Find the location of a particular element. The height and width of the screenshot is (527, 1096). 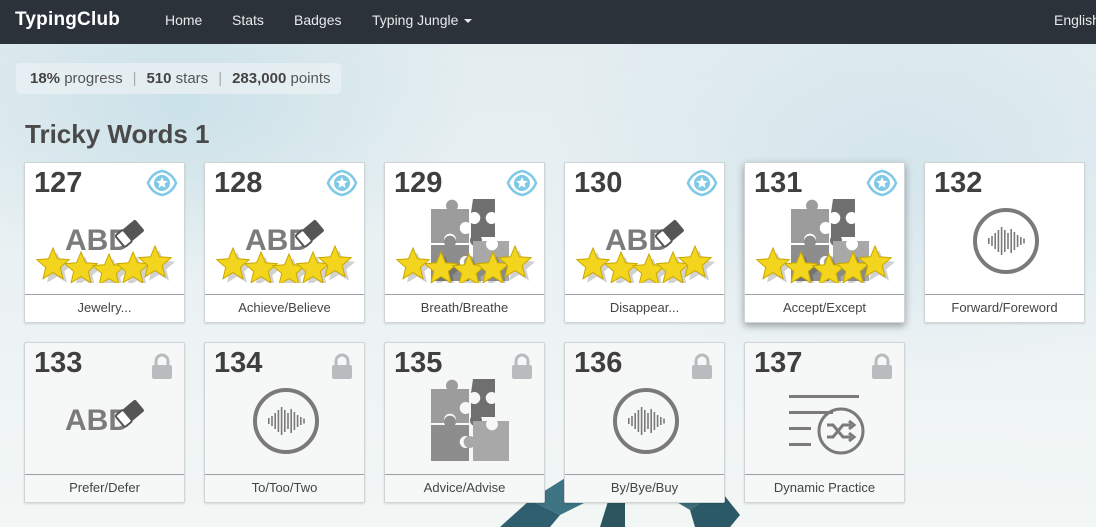

lesson-card-135: 135 Advice/Advise is located at coordinates (464, 422).